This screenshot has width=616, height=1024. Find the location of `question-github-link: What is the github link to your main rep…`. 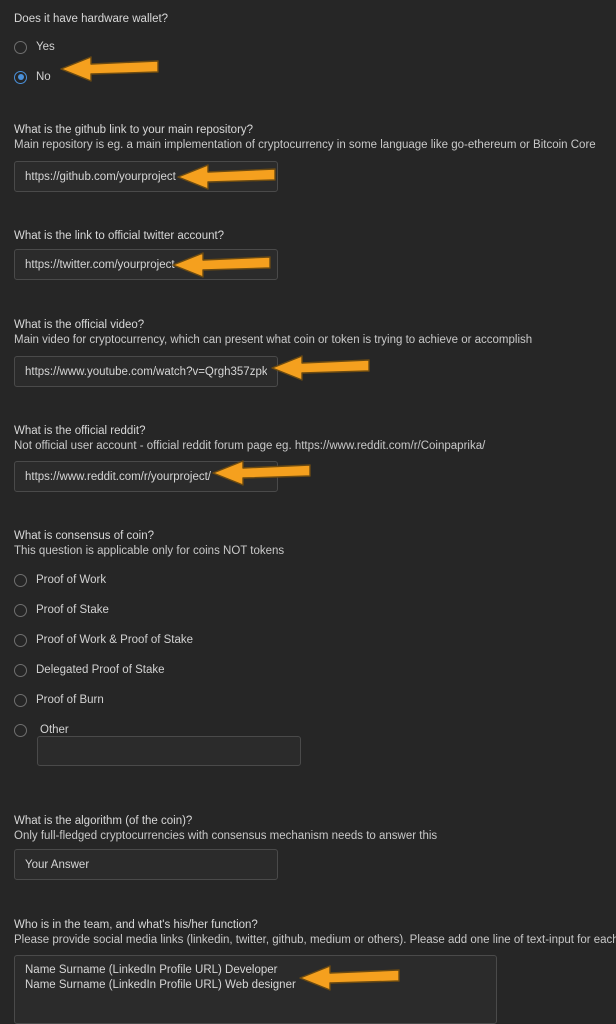

question-github-link: What is the github link to your main rep… is located at coordinates (305, 138).